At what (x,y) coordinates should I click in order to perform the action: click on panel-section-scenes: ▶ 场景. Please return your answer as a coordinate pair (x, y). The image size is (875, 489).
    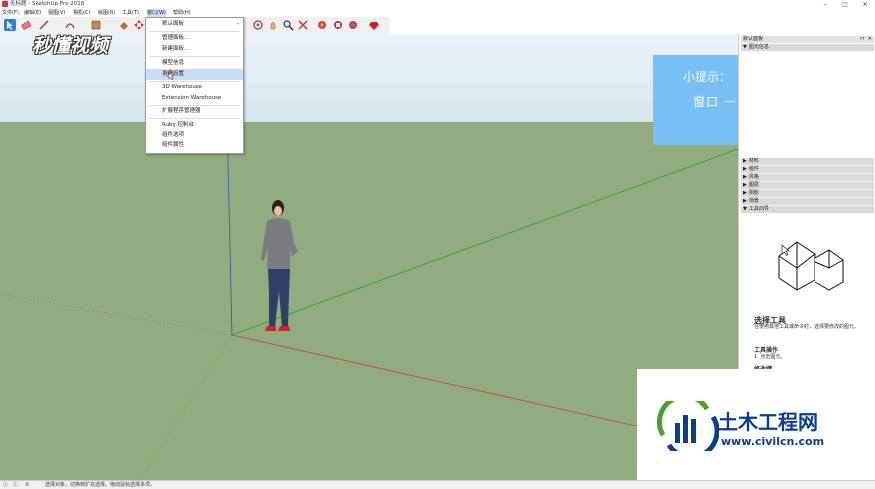
    Looking at the image, I should click on (807, 202).